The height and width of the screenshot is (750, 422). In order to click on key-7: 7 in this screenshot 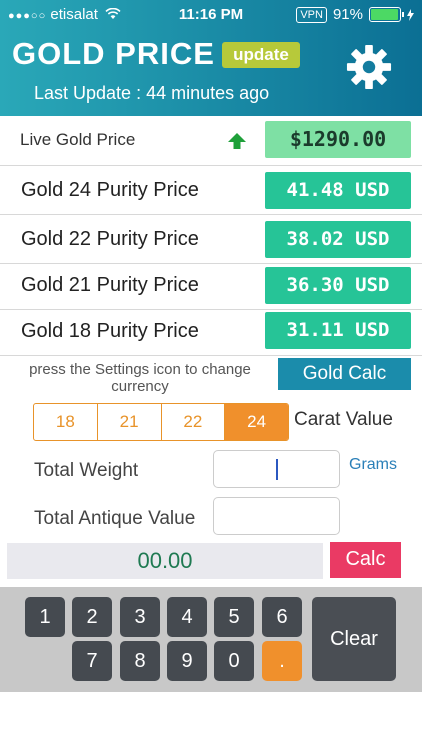, I will do `click(92, 661)`.